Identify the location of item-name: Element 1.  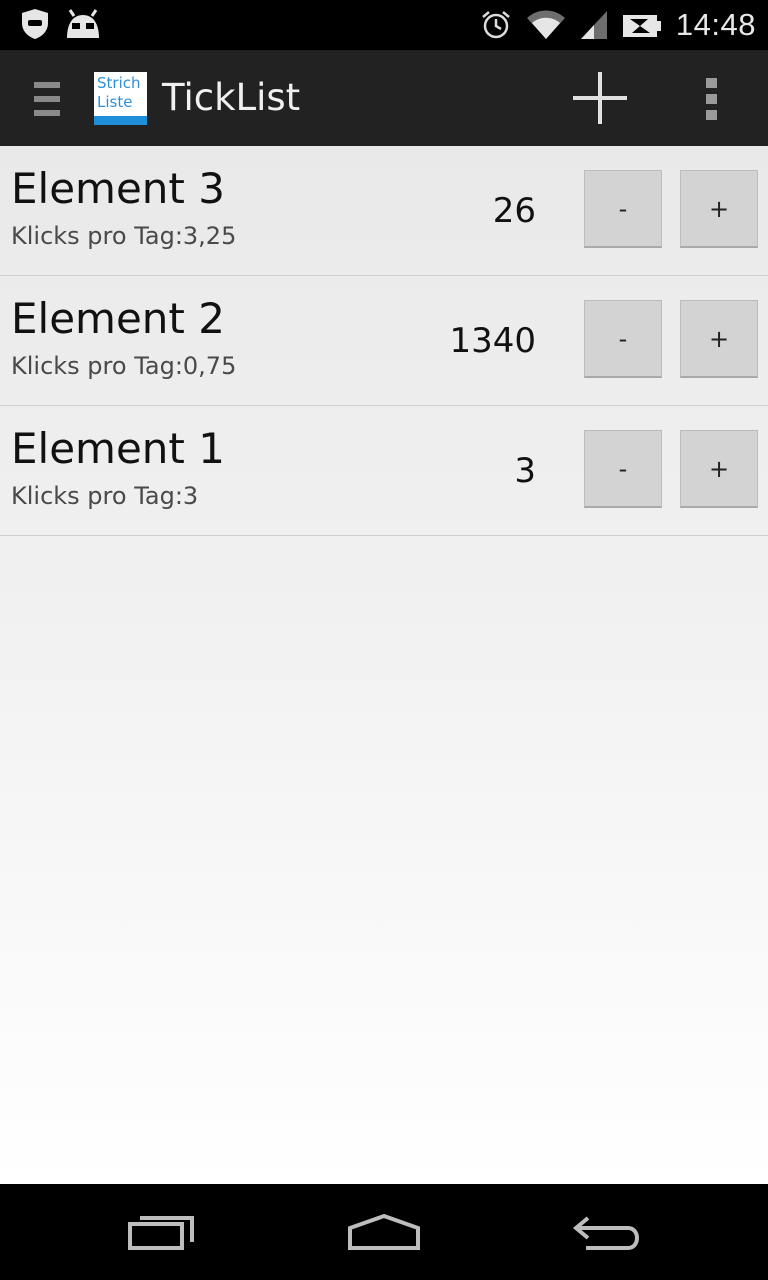
(118, 448).